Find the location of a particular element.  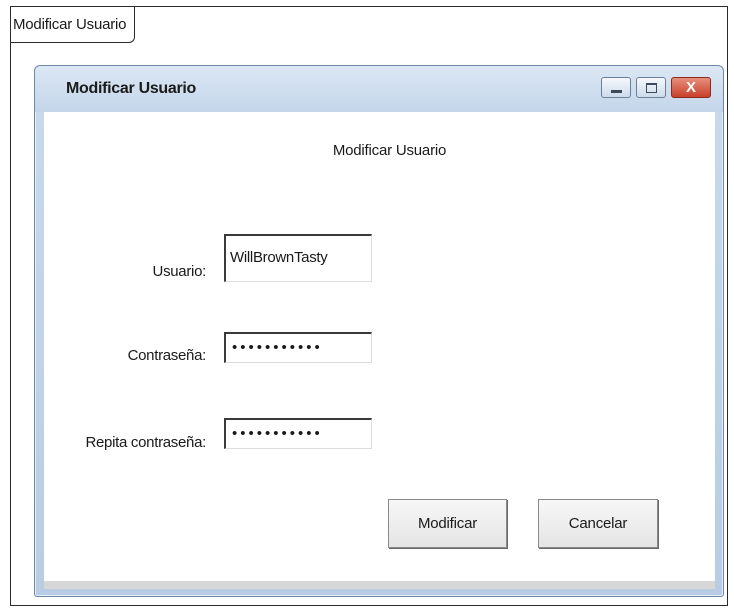

status-bar is located at coordinates (379, 585).